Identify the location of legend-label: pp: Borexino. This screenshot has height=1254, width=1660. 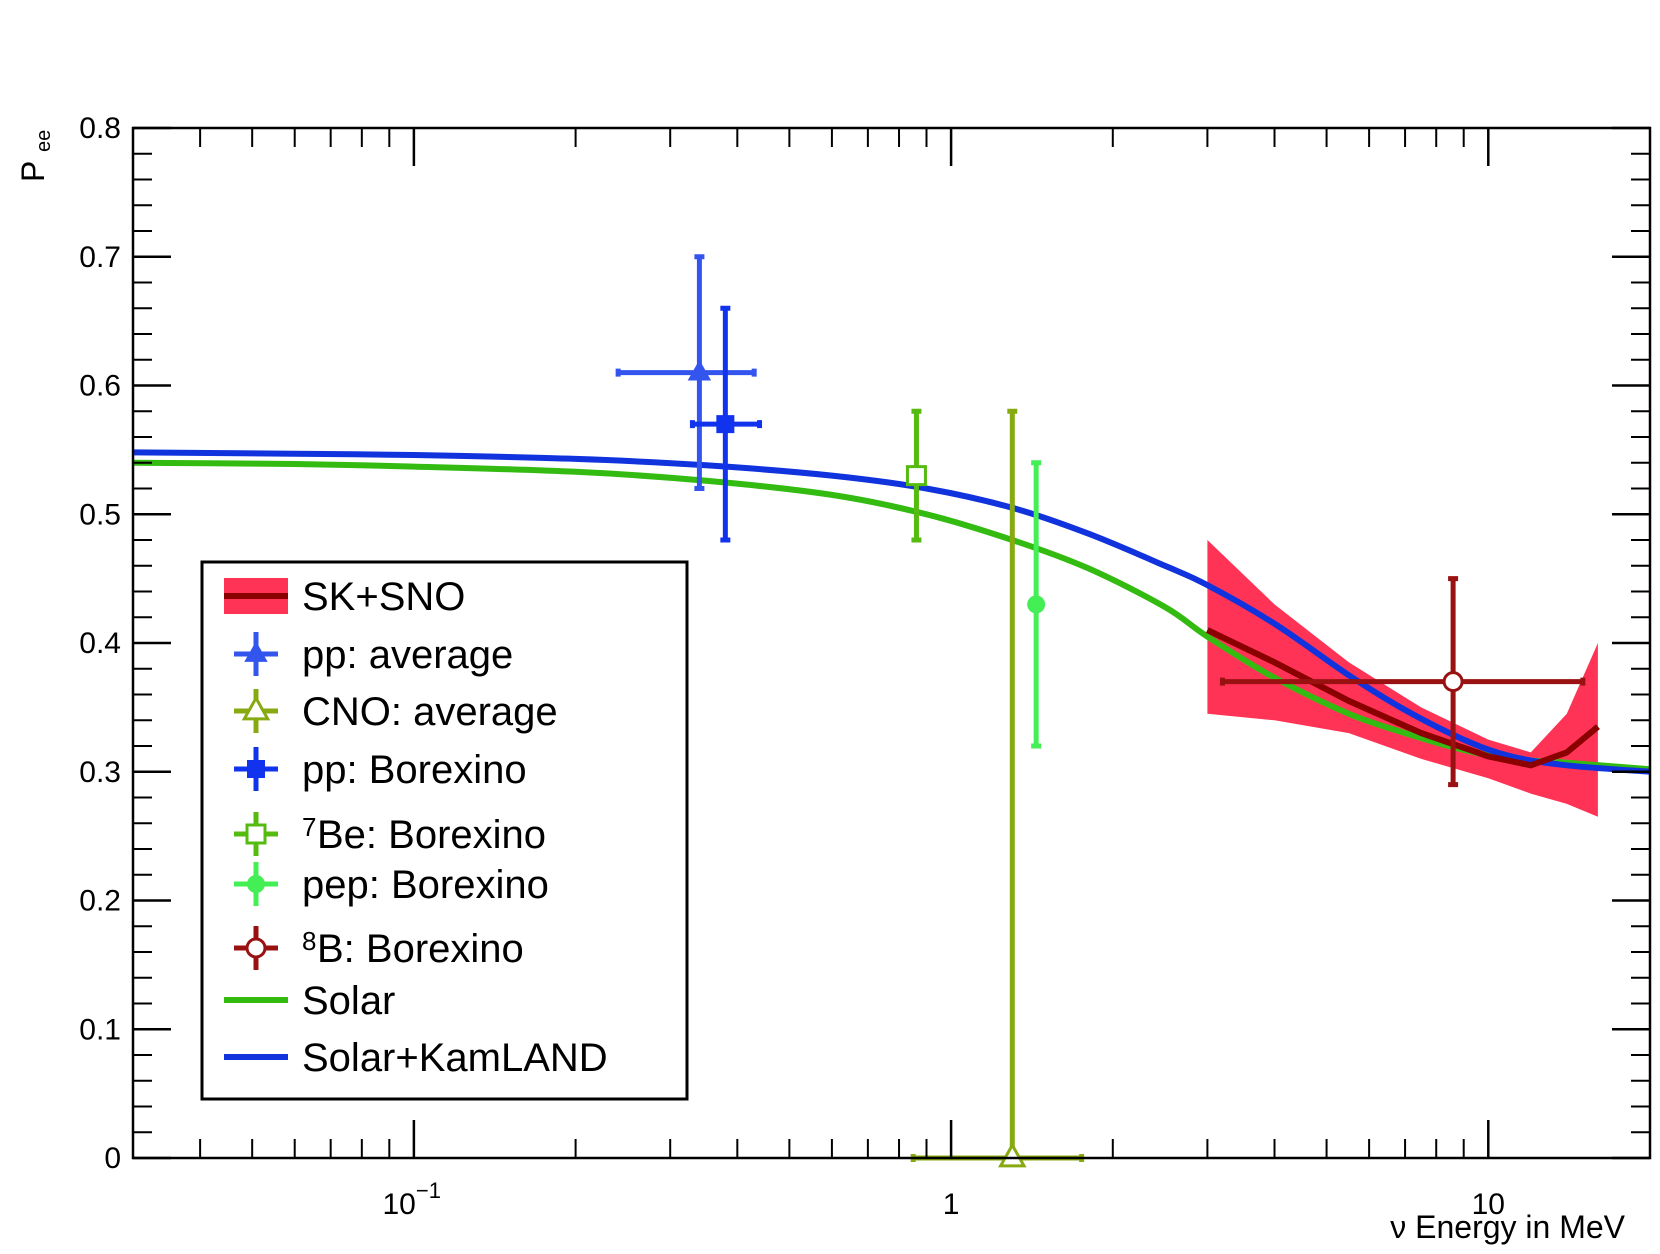
(414, 770).